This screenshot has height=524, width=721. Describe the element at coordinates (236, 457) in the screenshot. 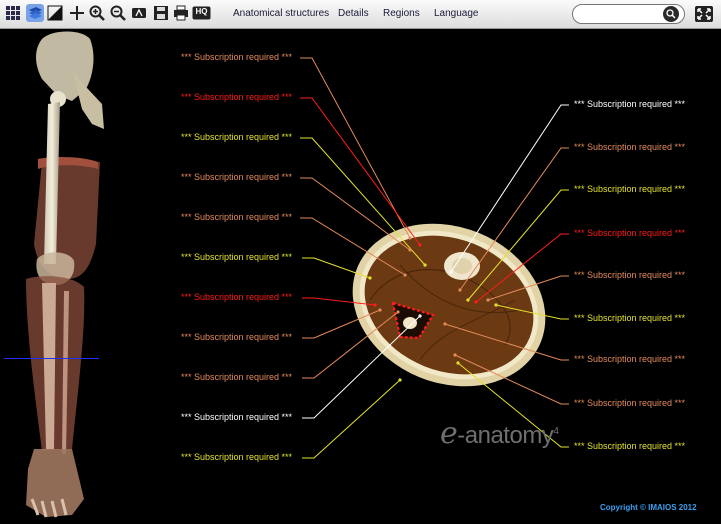

I see `annotation-label-left-11: *** Subscription required ***` at that location.